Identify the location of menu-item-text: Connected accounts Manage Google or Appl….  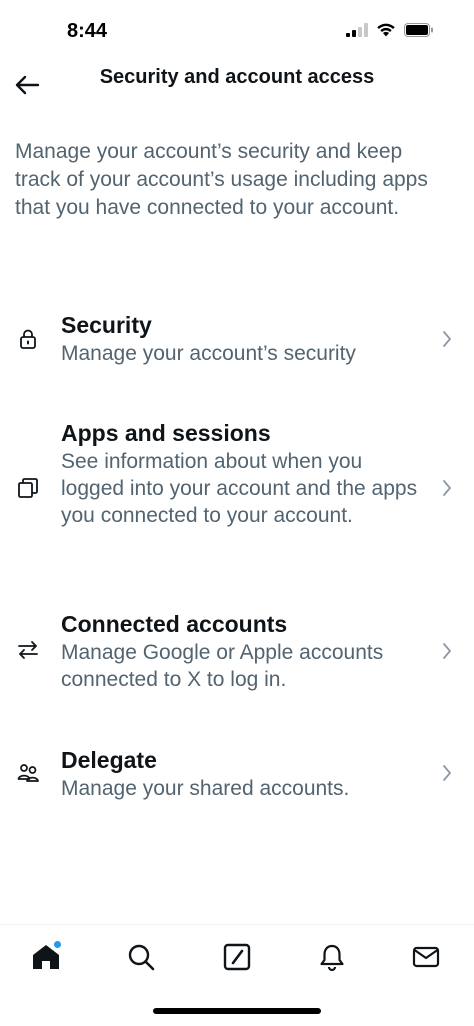
(246, 651).